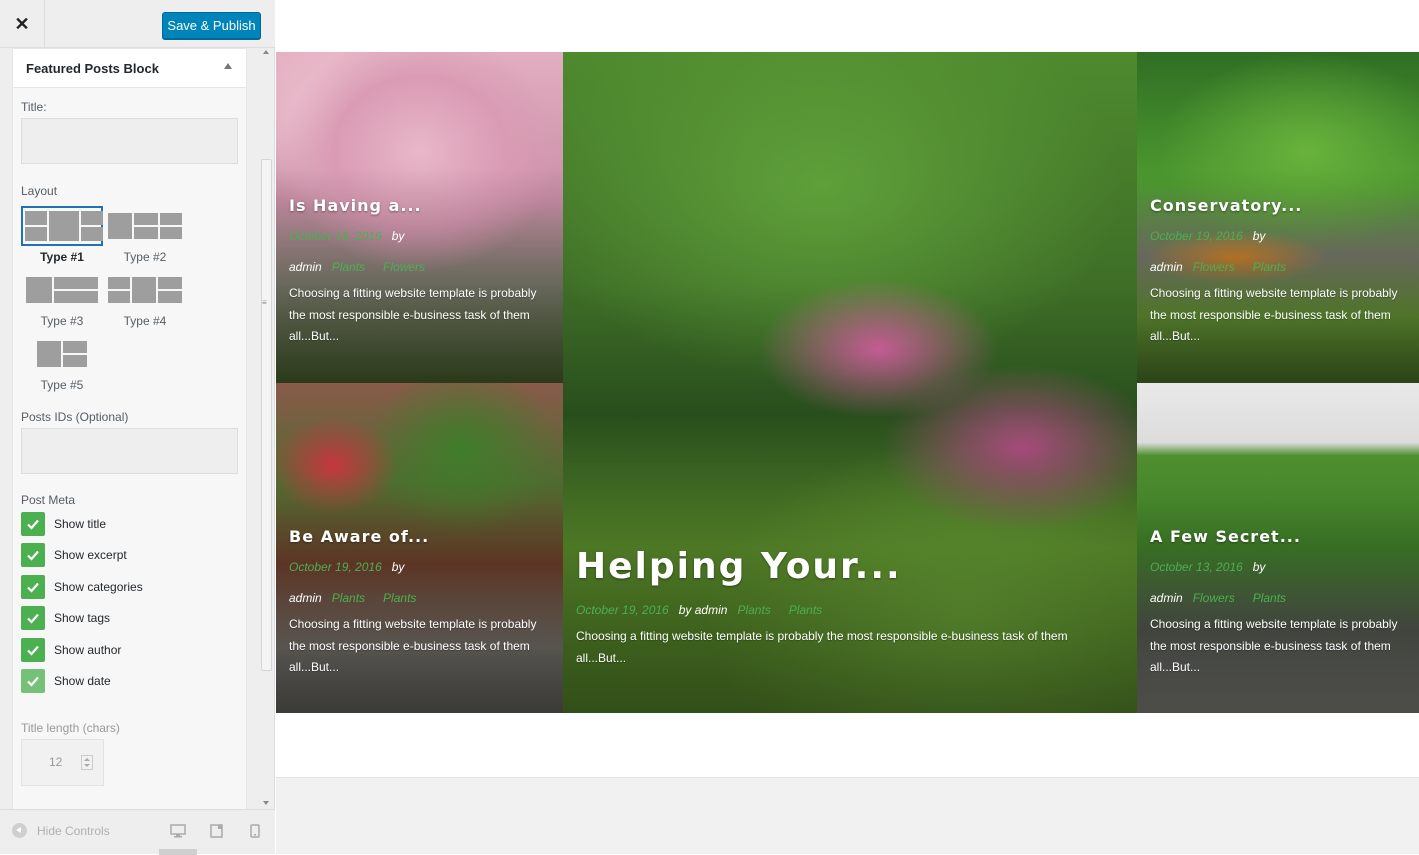 The image size is (1419, 855). I want to click on show-date-label: Show date, so click(82, 681).